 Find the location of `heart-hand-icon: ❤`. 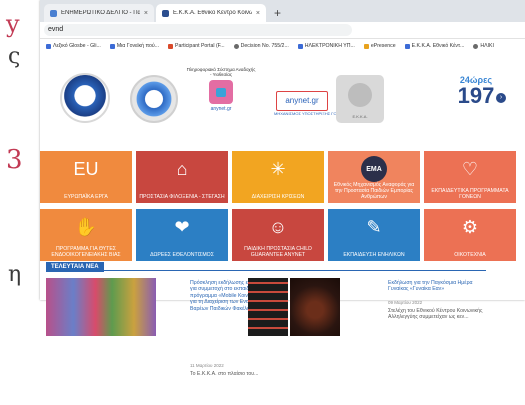

heart-hand-icon: ❤ is located at coordinates (182, 226).